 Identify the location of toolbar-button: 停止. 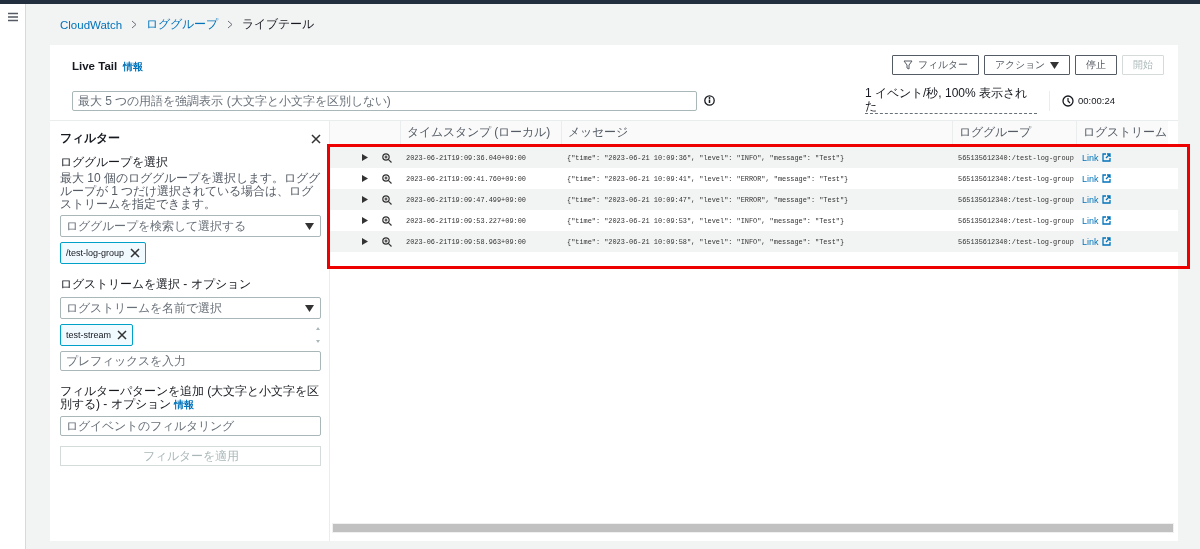
(1096, 65).